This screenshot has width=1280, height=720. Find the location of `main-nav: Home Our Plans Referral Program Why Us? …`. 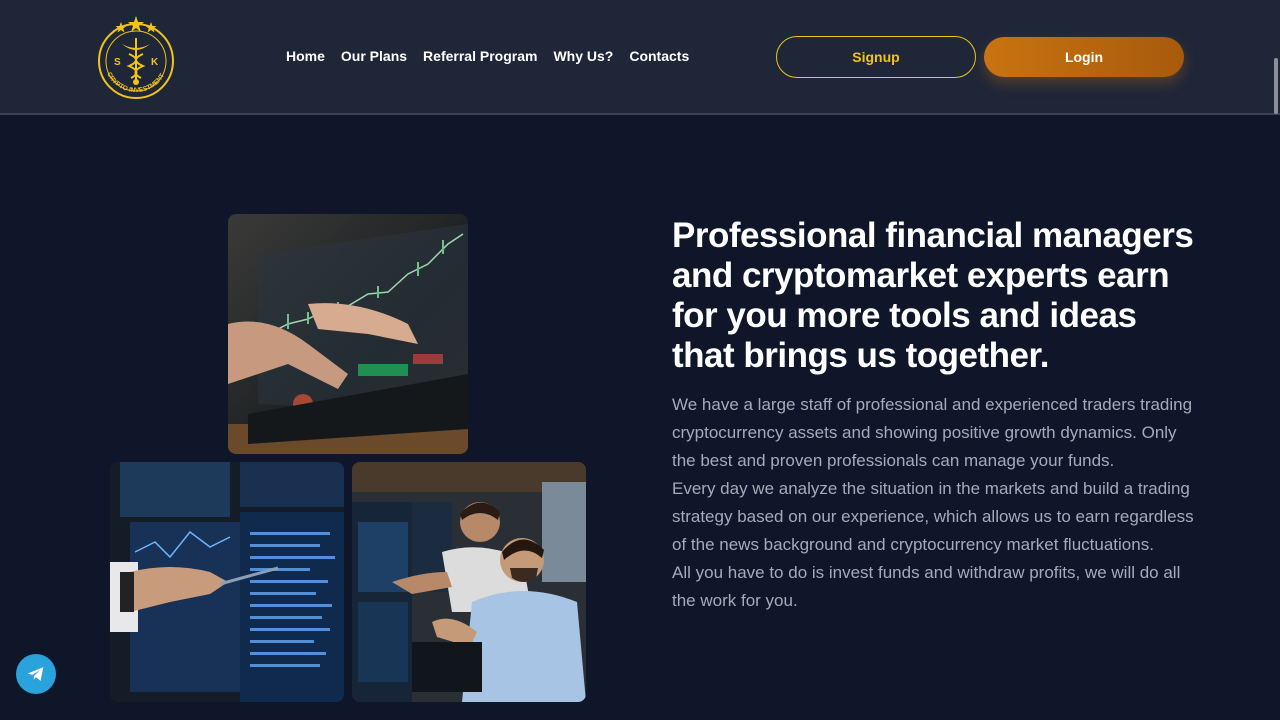

main-nav: Home Our Plans Referral Program Why Us? … is located at coordinates (495, 56).